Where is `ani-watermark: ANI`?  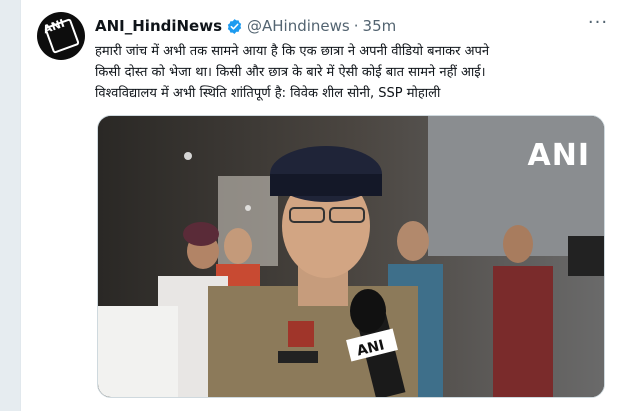
ani-watermark: ANI is located at coordinates (558, 155).